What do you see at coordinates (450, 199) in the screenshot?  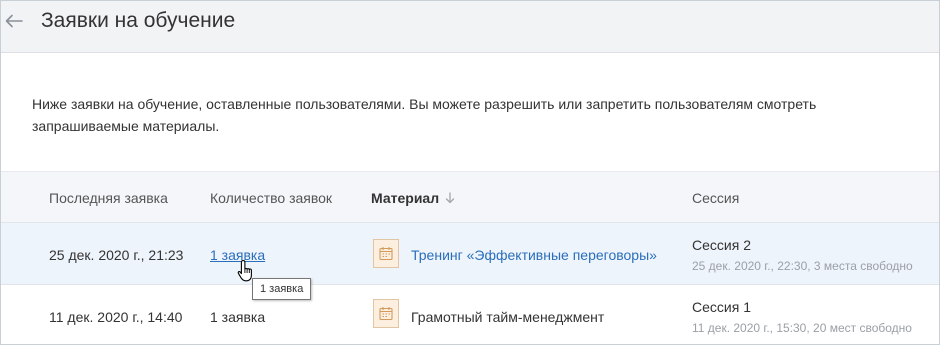 I see `arrow-down-icon` at bounding box center [450, 199].